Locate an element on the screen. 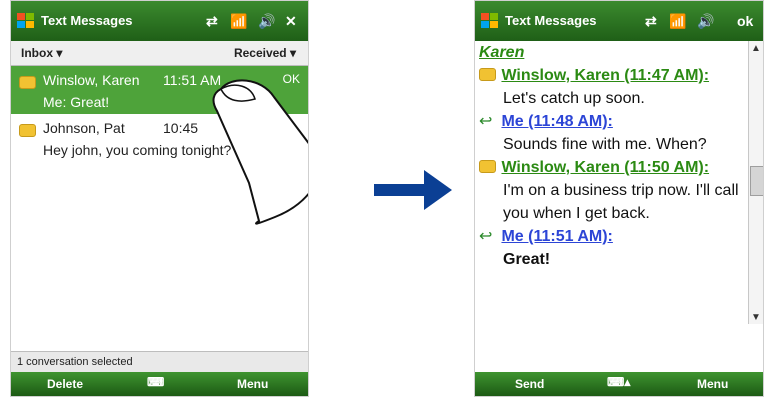 The height and width of the screenshot is (397, 765). status-text: 1 conversation selected is located at coordinates (75, 362).